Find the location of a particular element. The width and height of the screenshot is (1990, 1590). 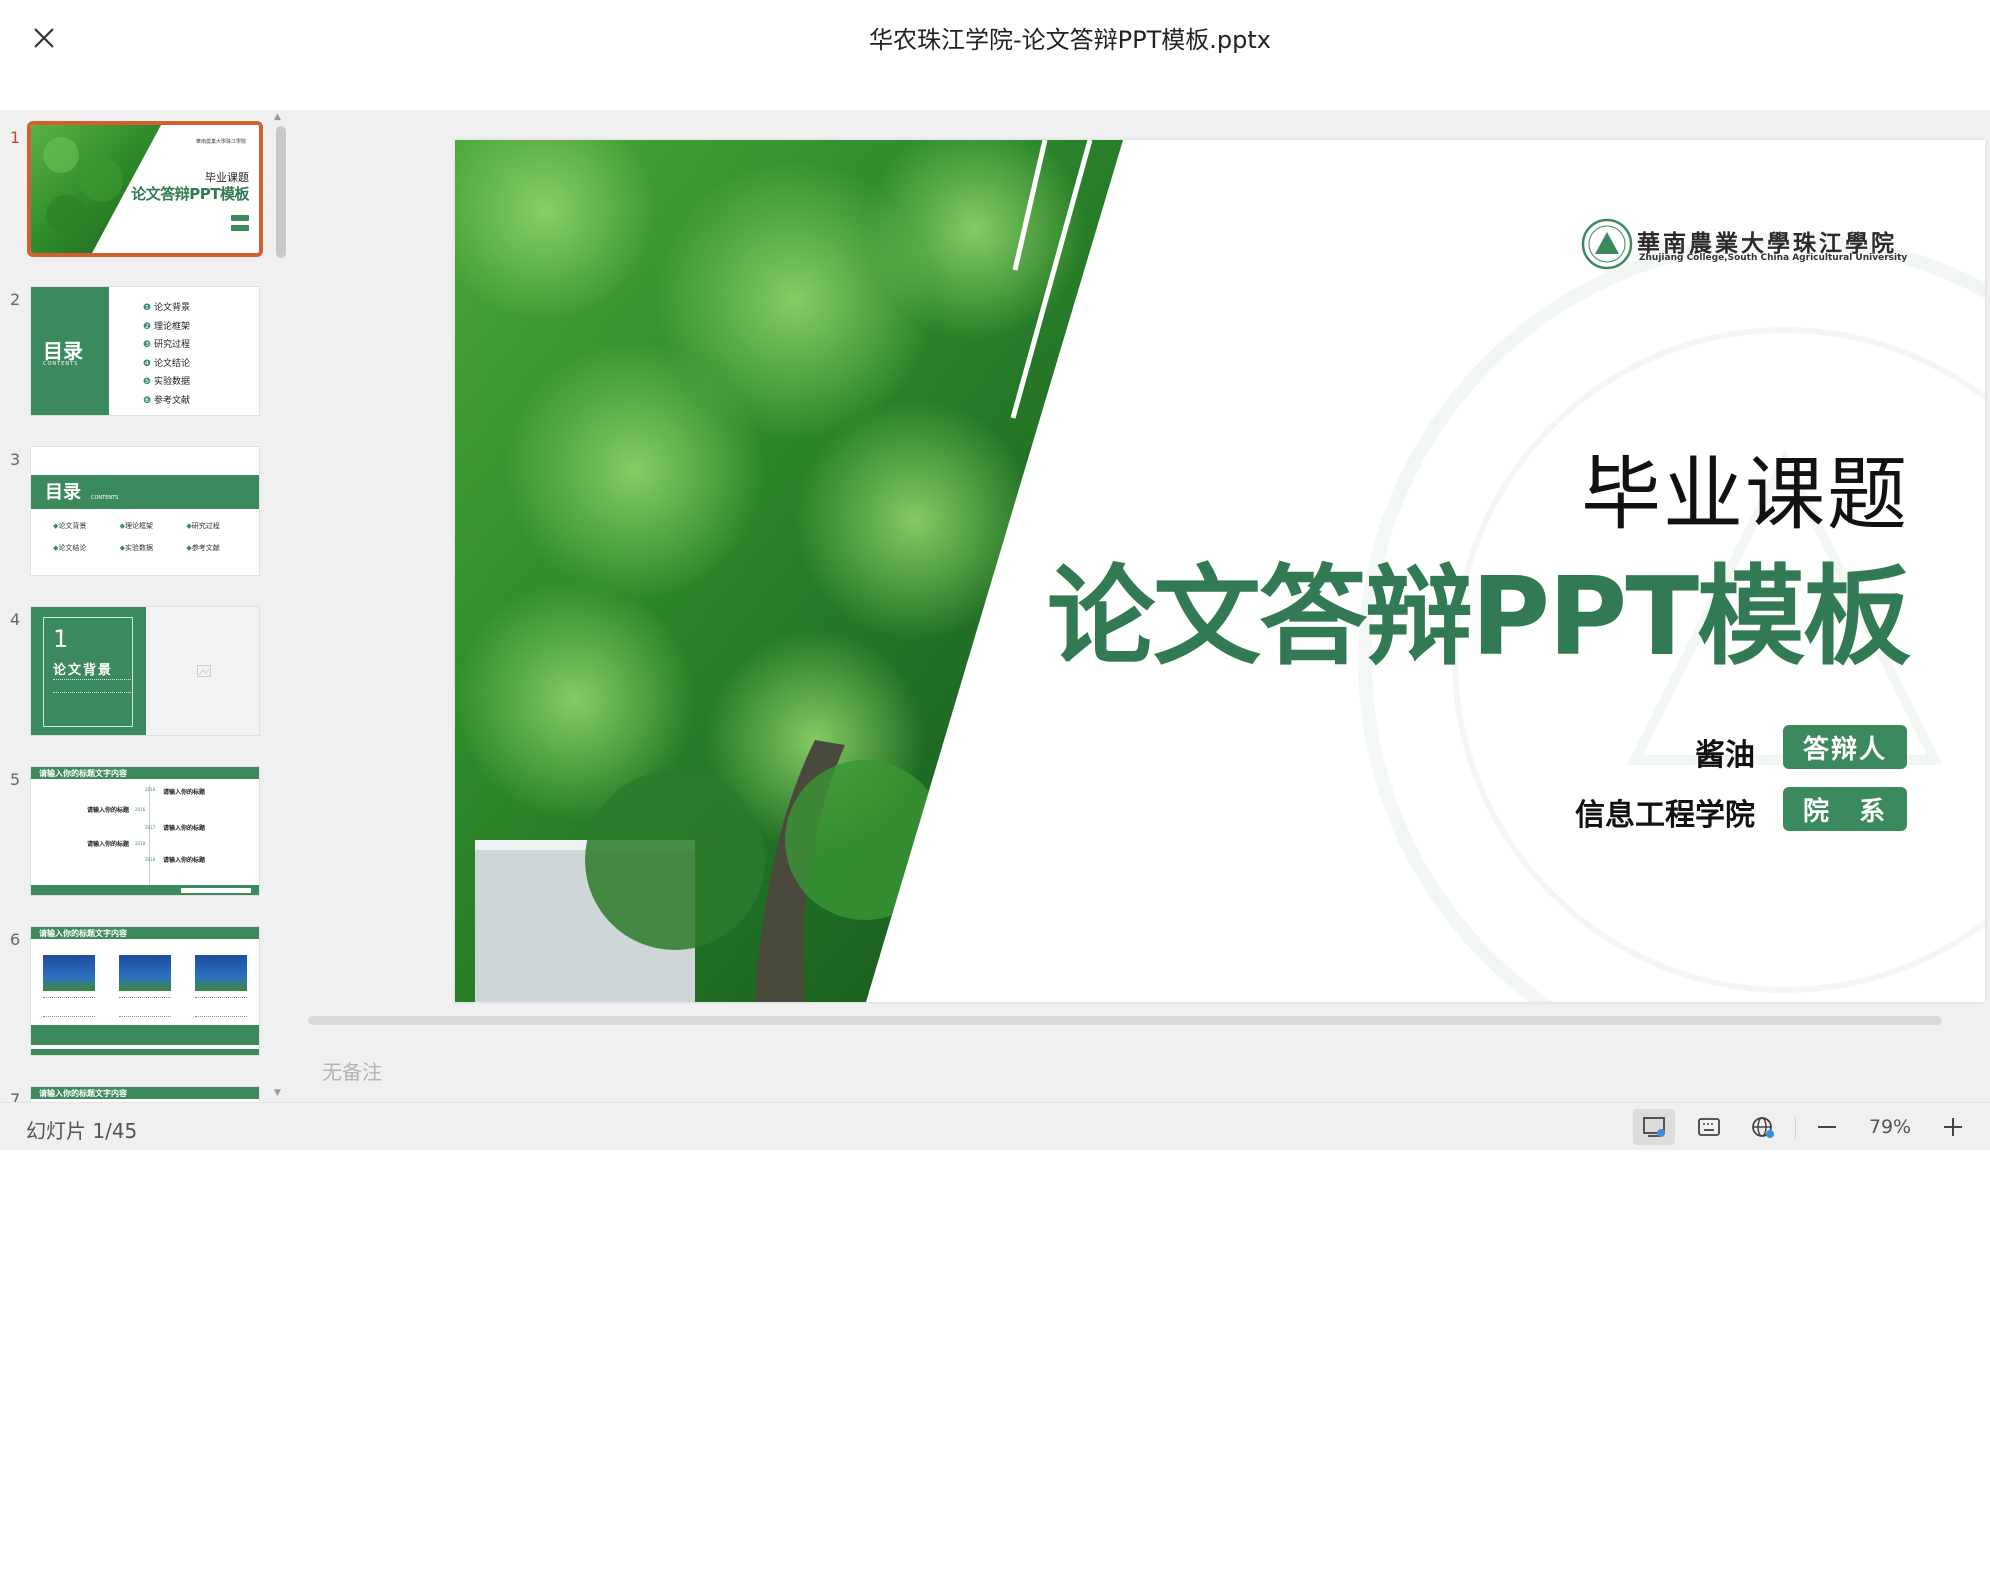

thumb-6-header-text: 请输入你的标题文字内容 is located at coordinates (83, 933).